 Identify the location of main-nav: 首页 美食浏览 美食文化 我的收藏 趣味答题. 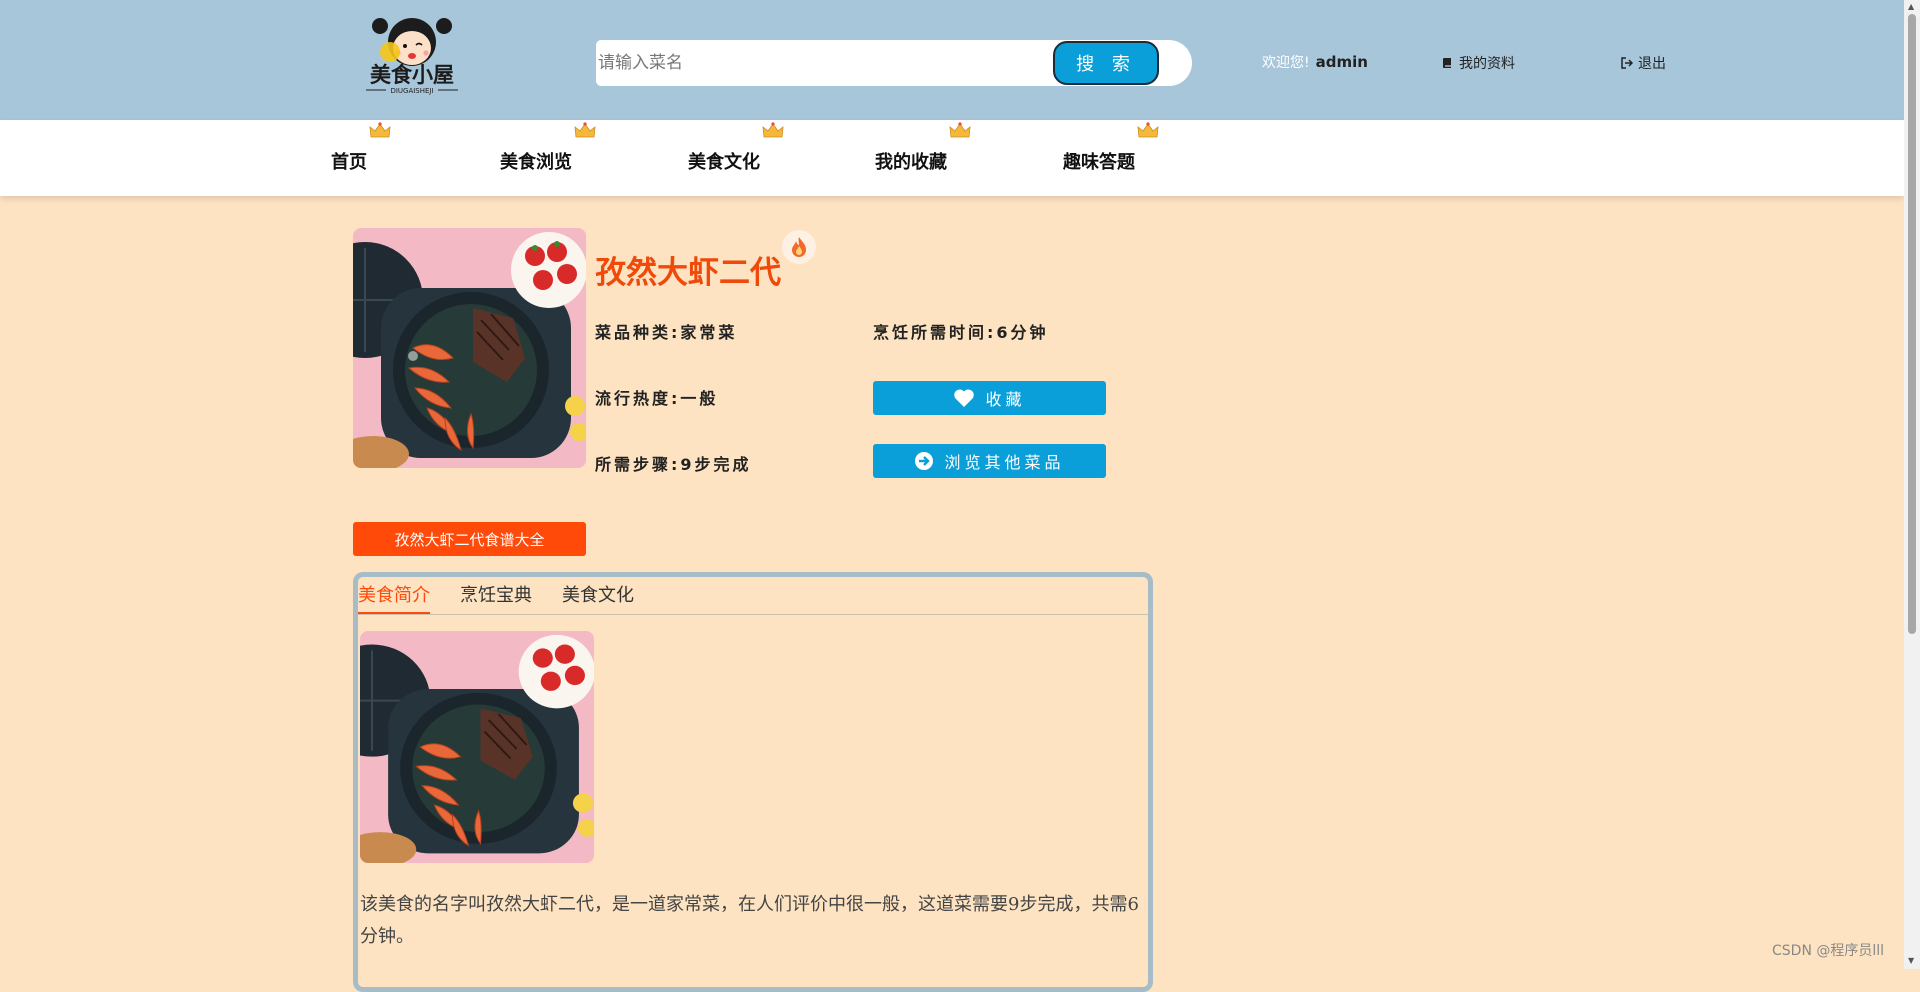
(952, 158).